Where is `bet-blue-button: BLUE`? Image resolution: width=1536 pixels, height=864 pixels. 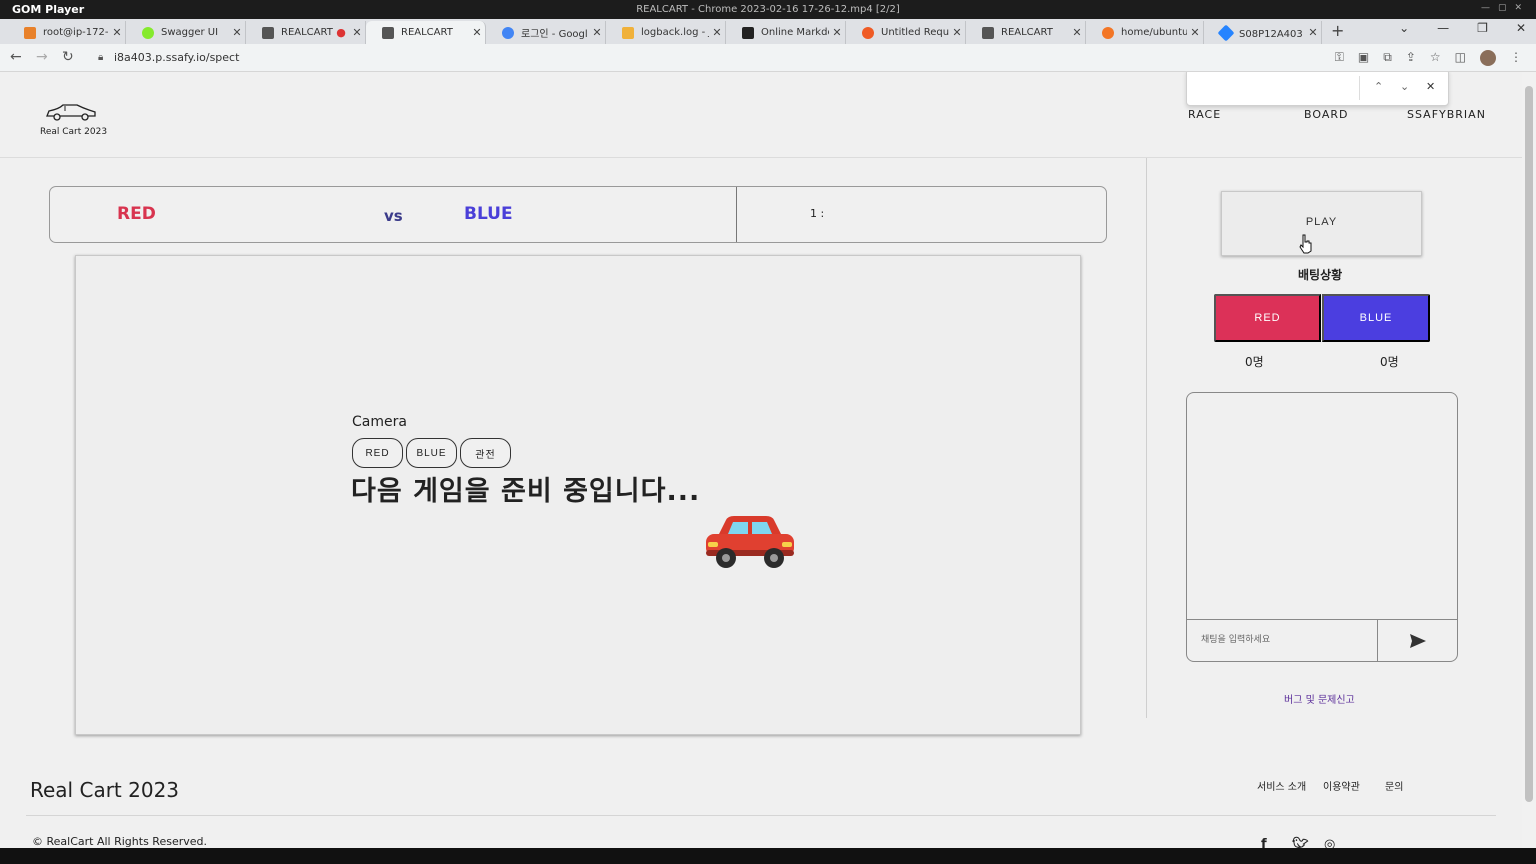 bet-blue-button: BLUE is located at coordinates (1376, 318).